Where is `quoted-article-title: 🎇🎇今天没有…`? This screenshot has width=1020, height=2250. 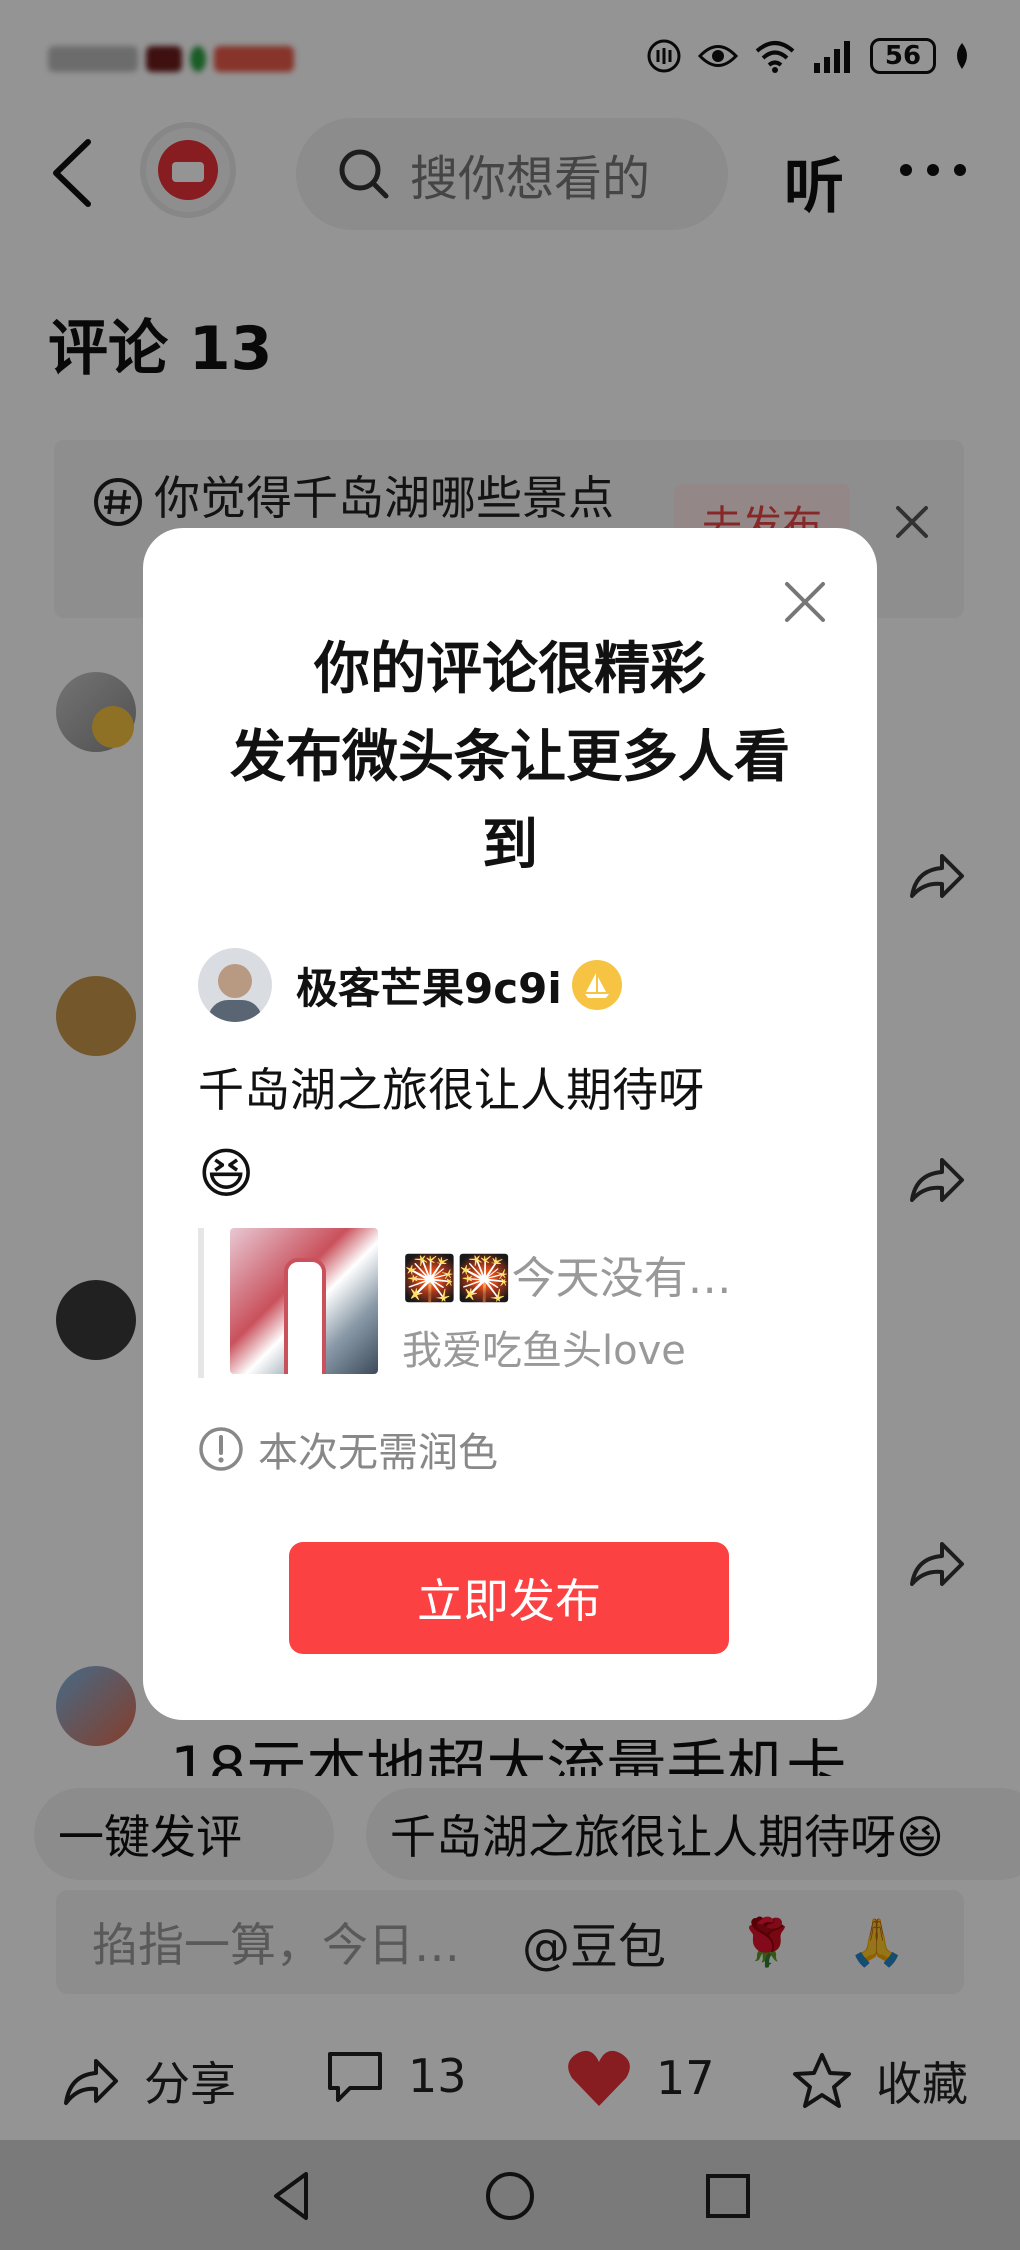 quoted-article-title: 🎇🎇今天没有… is located at coordinates (567, 1278).